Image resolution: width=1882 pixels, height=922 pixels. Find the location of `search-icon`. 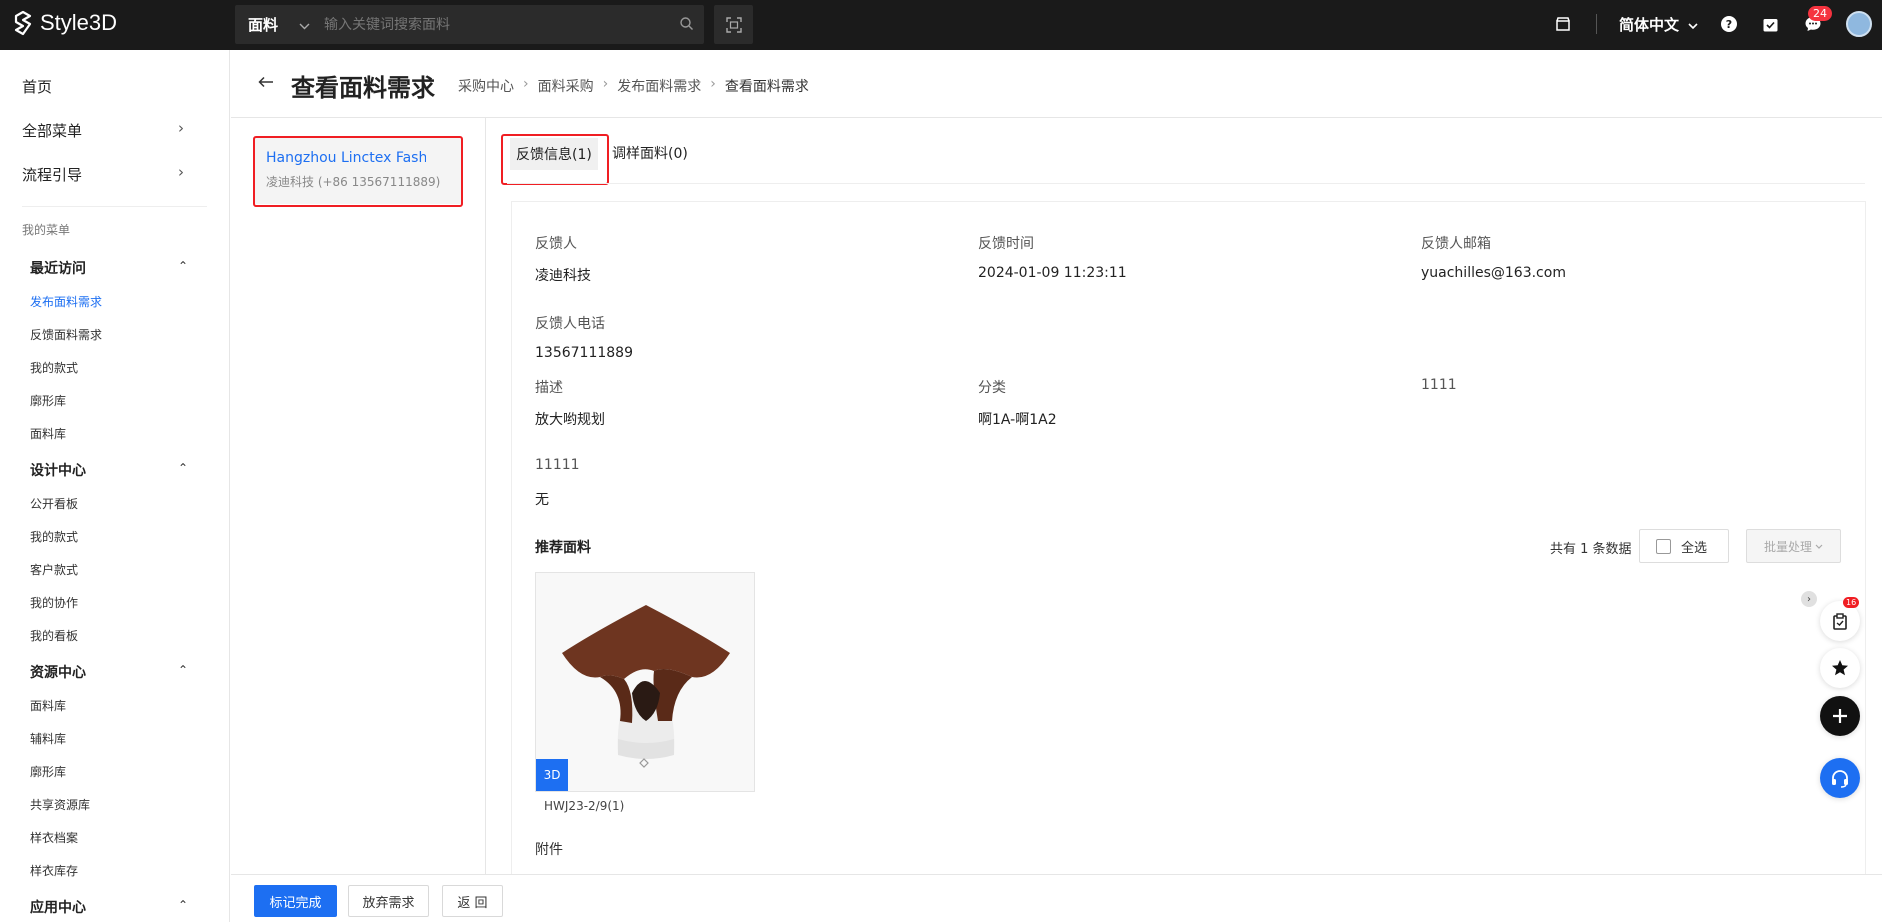

search-icon is located at coordinates (686, 25).